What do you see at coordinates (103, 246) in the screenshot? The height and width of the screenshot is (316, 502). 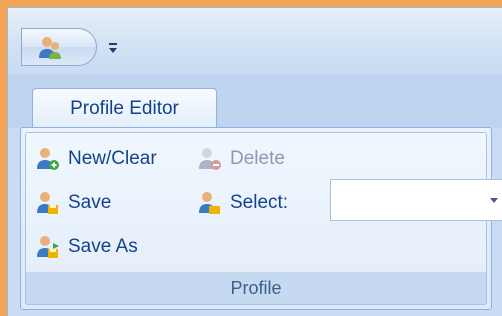 I see `save-as-label: Save As` at bounding box center [103, 246].